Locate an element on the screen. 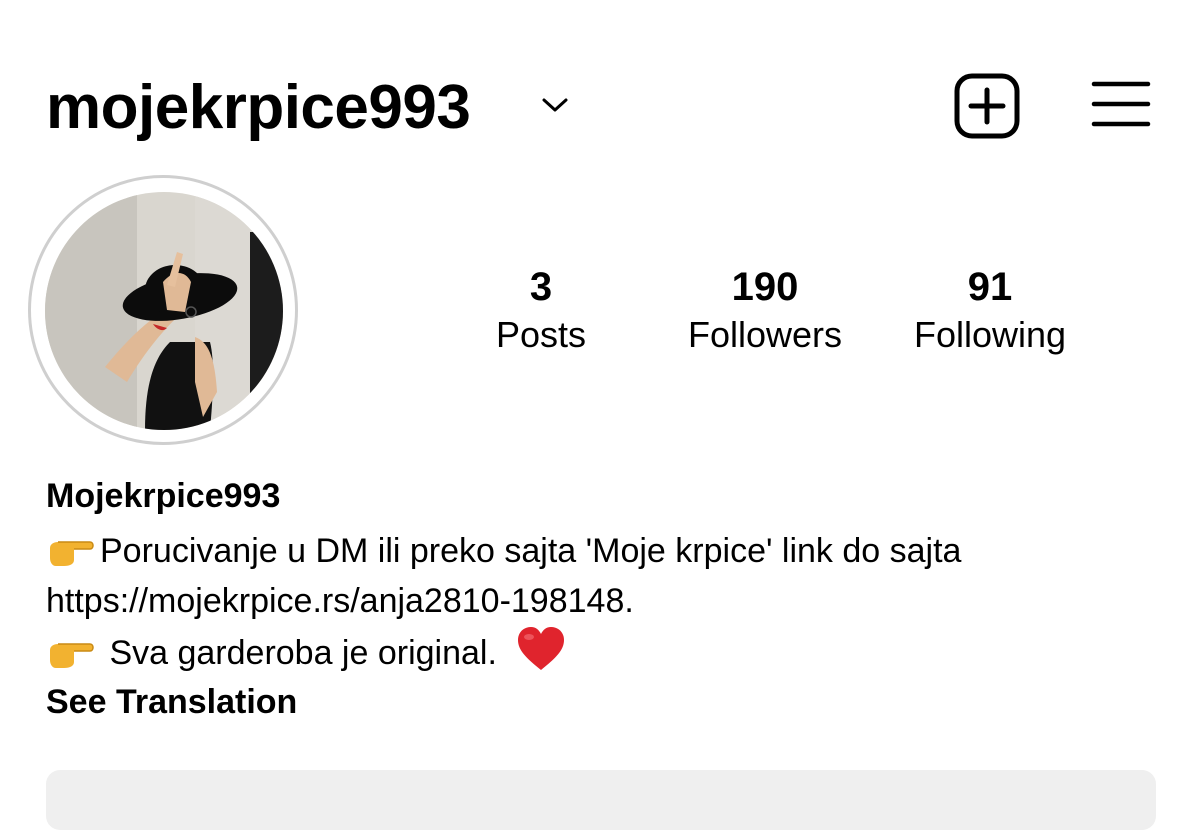  red-heart-icon is located at coordinates (541, 648).